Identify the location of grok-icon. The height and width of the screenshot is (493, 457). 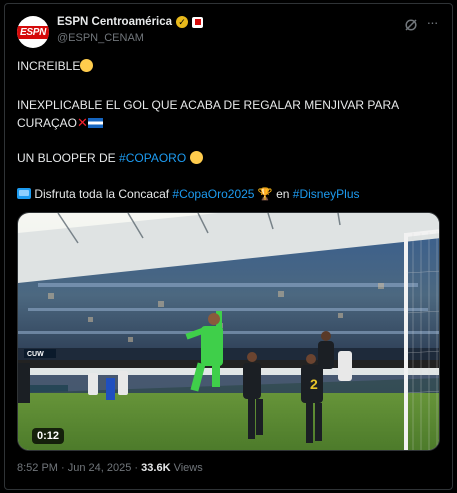
(411, 25).